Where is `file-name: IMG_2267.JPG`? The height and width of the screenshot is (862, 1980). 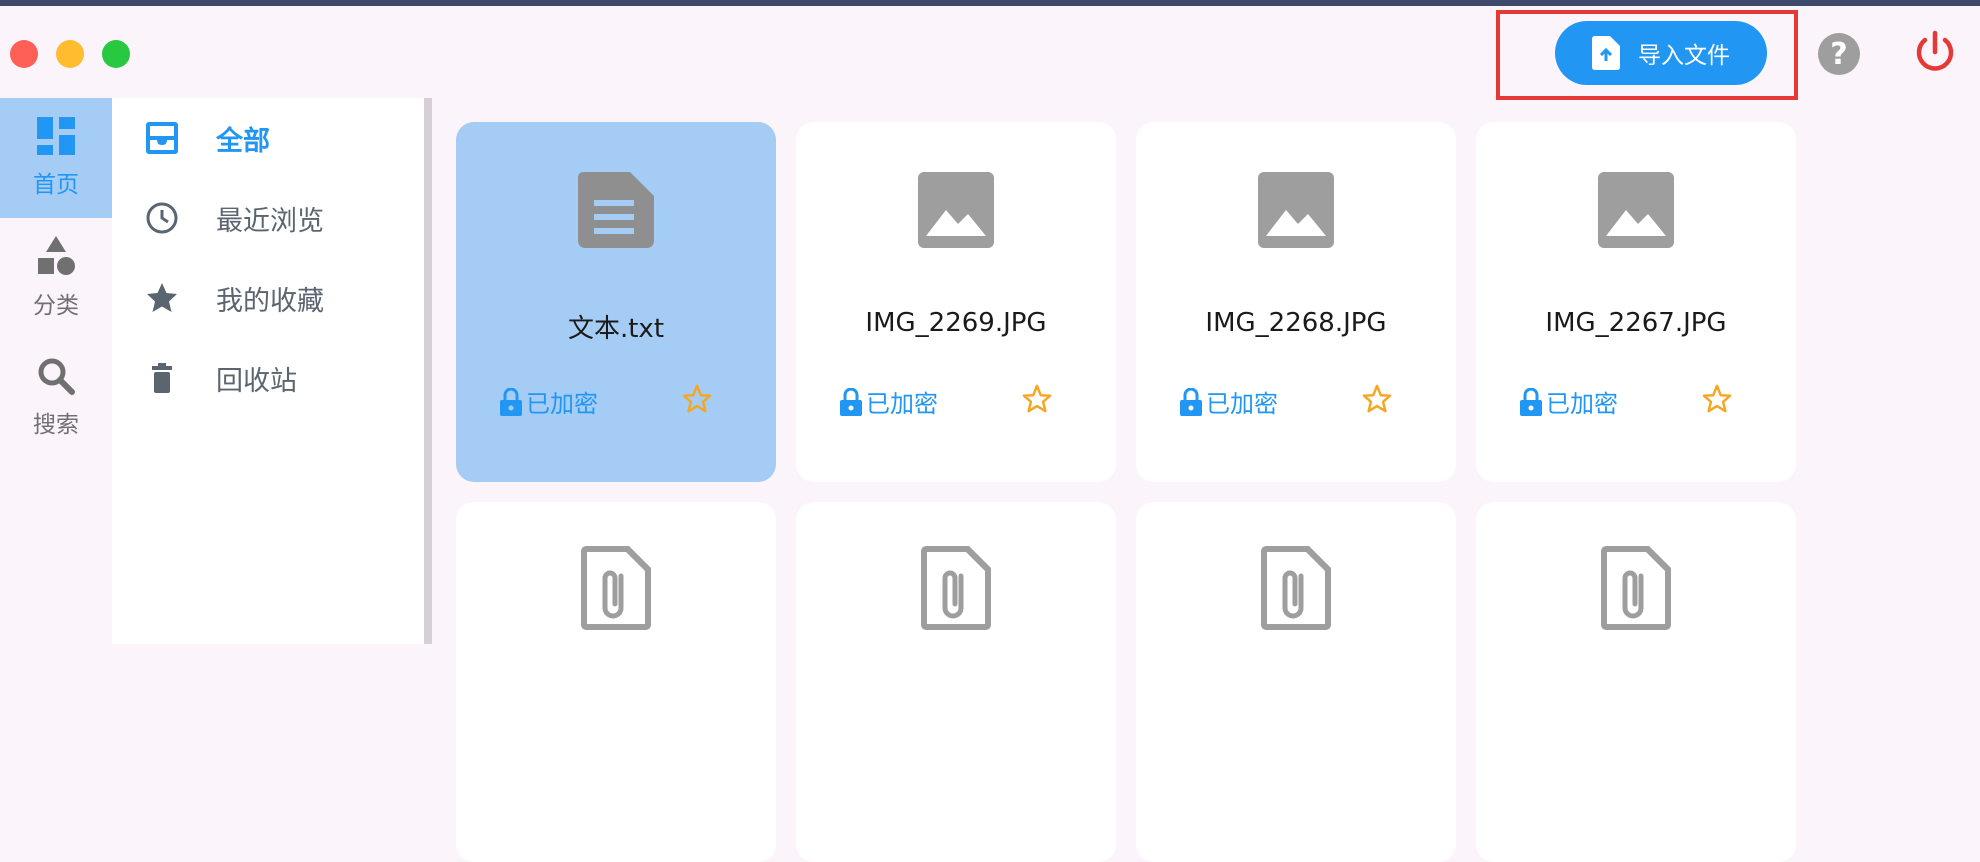
file-name: IMG_2267.JPG is located at coordinates (1636, 323).